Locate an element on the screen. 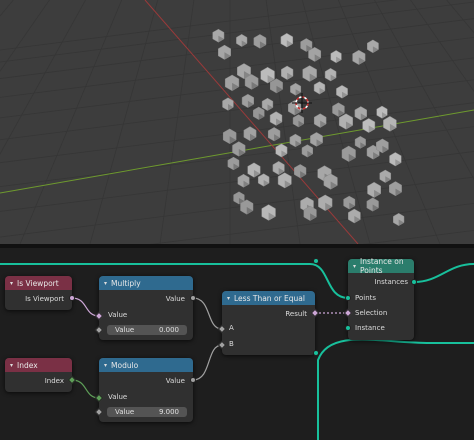 The width and height of the screenshot is (474, 440). node-multiply: ▾ Multiply Value Value Value 0.000 is located at coordinates (145, 308).